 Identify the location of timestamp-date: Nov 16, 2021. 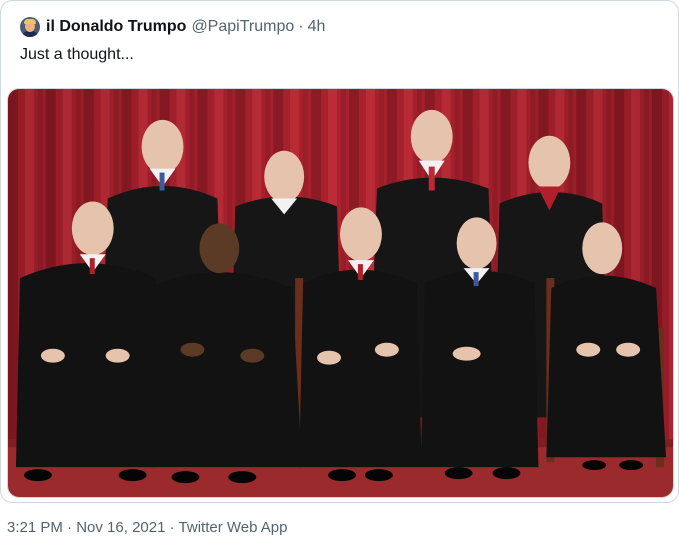
(120, 527).